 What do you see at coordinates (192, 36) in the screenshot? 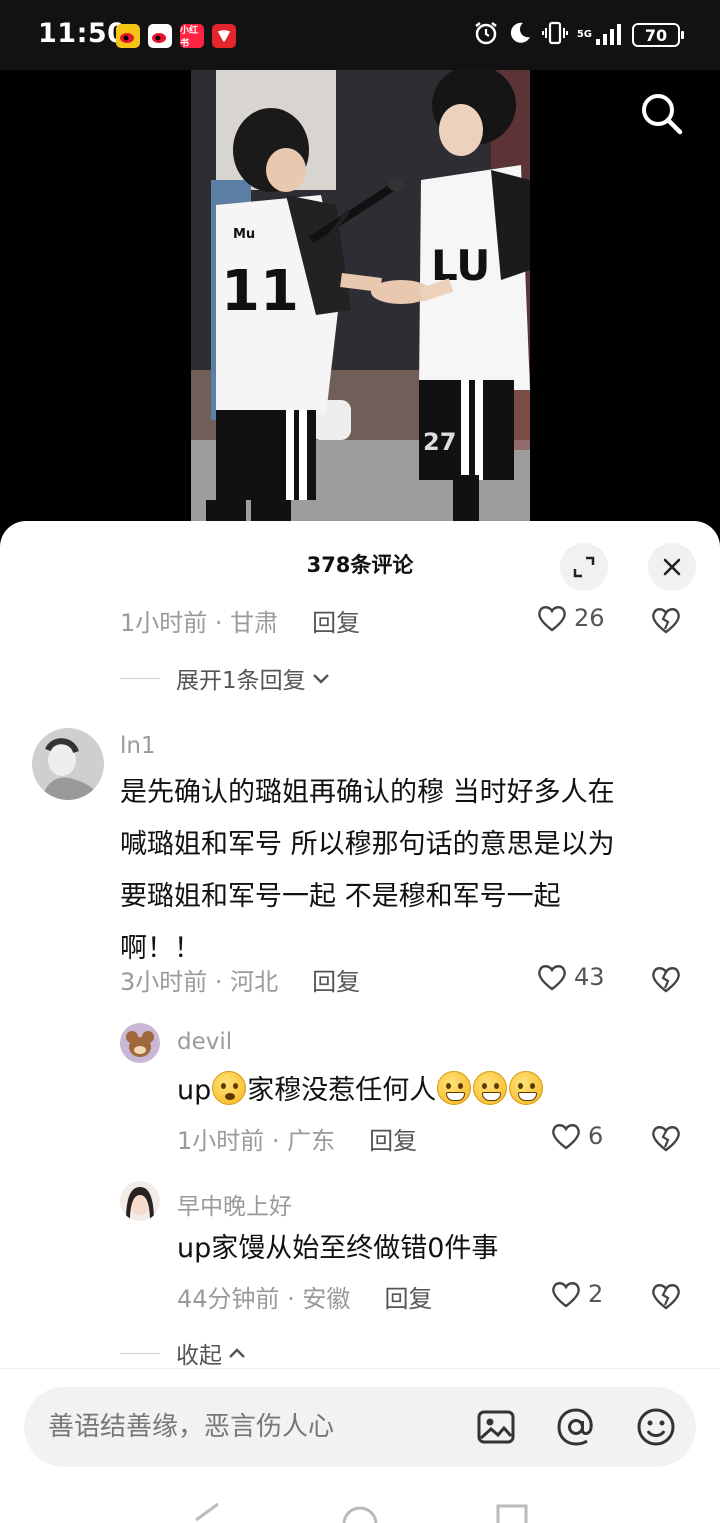
I see `xiaohongshu-icon: 小红书` at bounding box center [192, 36].